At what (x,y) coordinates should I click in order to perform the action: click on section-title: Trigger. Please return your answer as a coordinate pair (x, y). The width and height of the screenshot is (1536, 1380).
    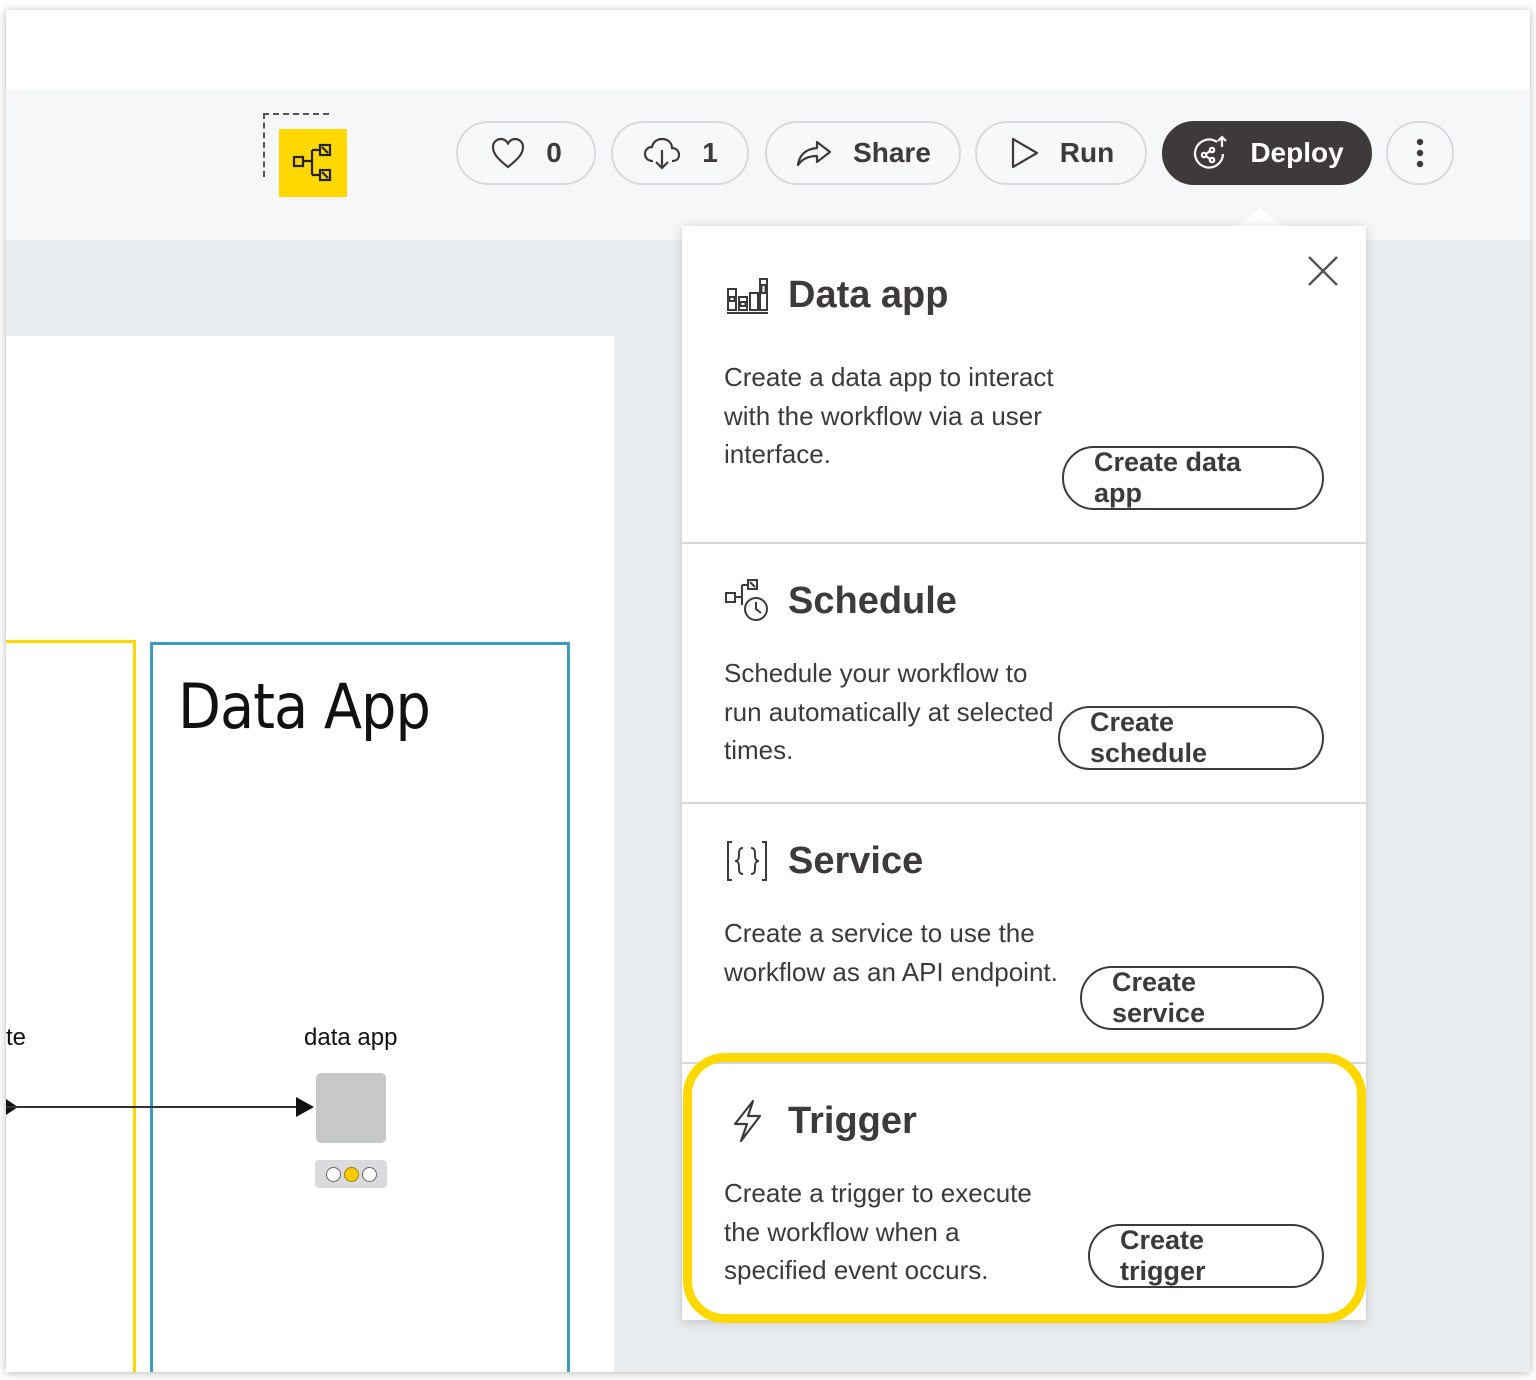
    Looking at the image, I should click on (852, 1120).